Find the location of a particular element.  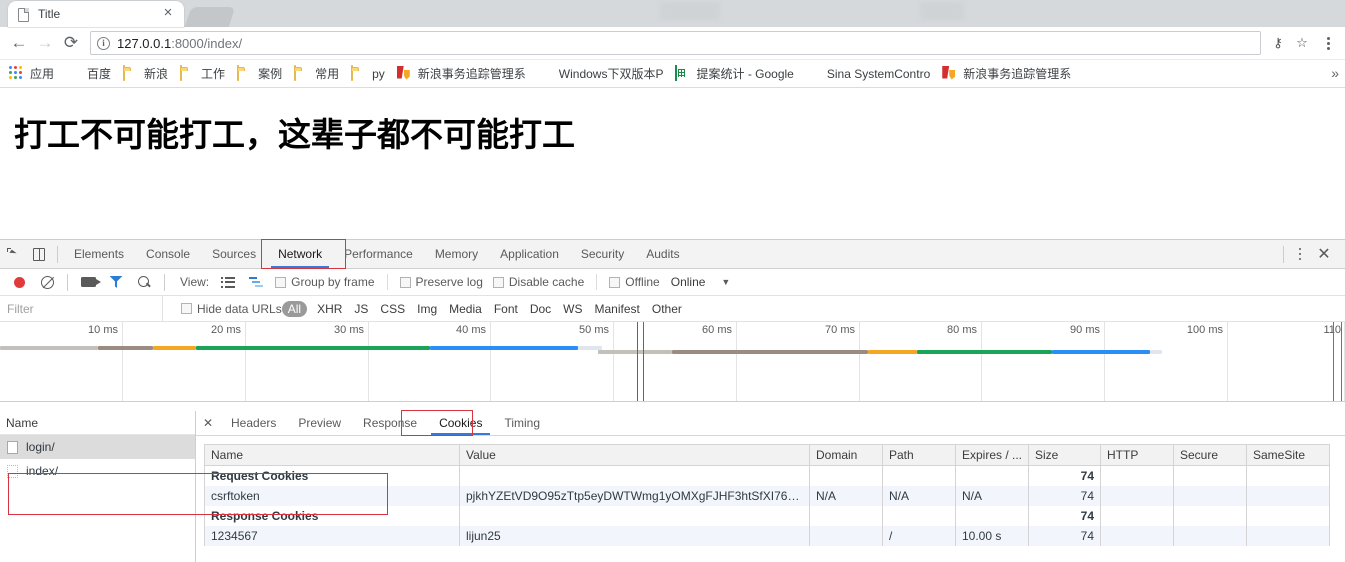

tab-security: Security is located at coordinates (602, 254).